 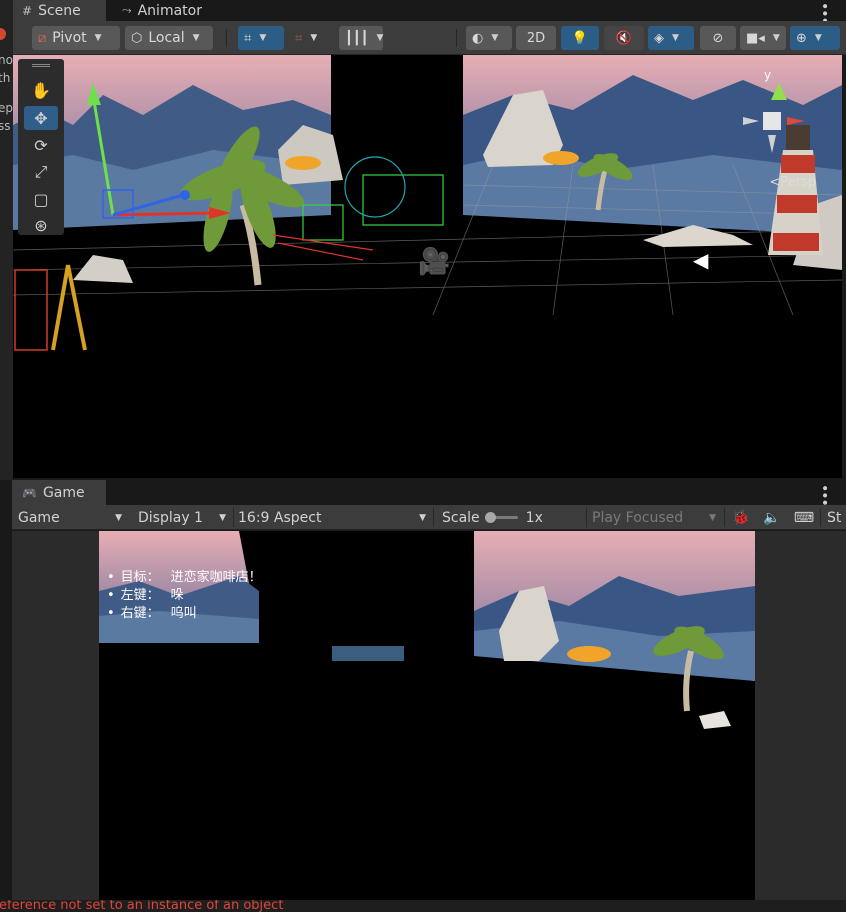 I want to click on tab-scene-label: Scene, so click(x=59, y=10).